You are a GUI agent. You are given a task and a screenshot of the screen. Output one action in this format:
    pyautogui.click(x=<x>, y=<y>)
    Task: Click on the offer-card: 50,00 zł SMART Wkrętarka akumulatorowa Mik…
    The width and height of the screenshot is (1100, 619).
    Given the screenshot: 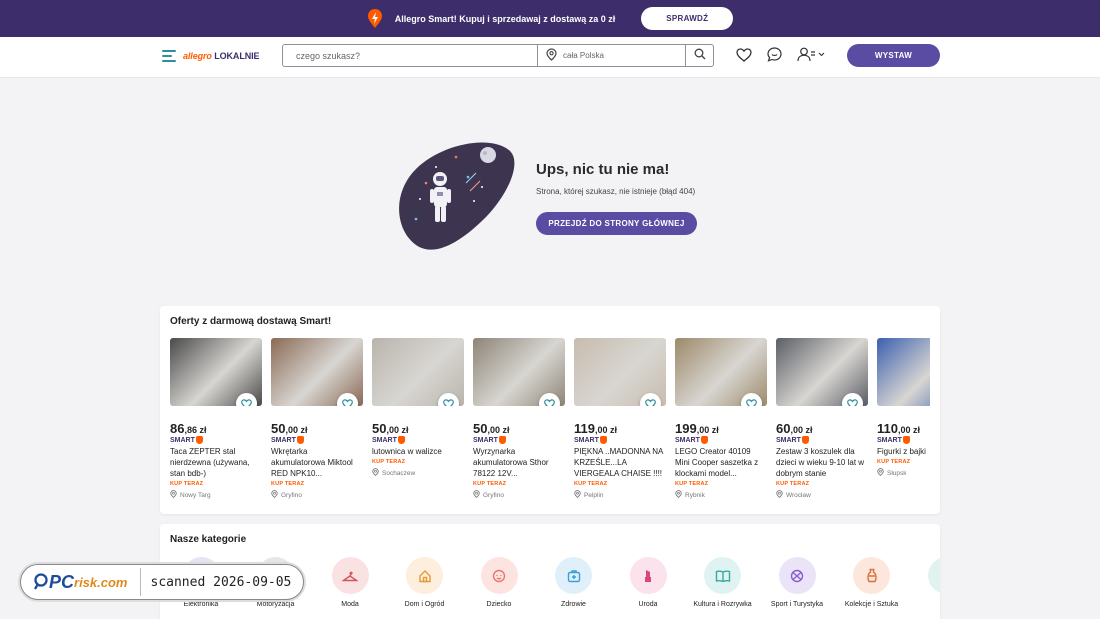 What is the action you would take?
    pyautogui.click(x=317, y=419)
    